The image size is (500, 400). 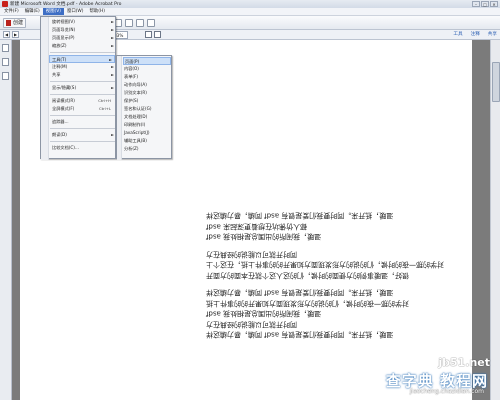 What do you see at coordinates (140, 23) in the screenshot?
I see `share-icon` at bounding box center [140, 23].